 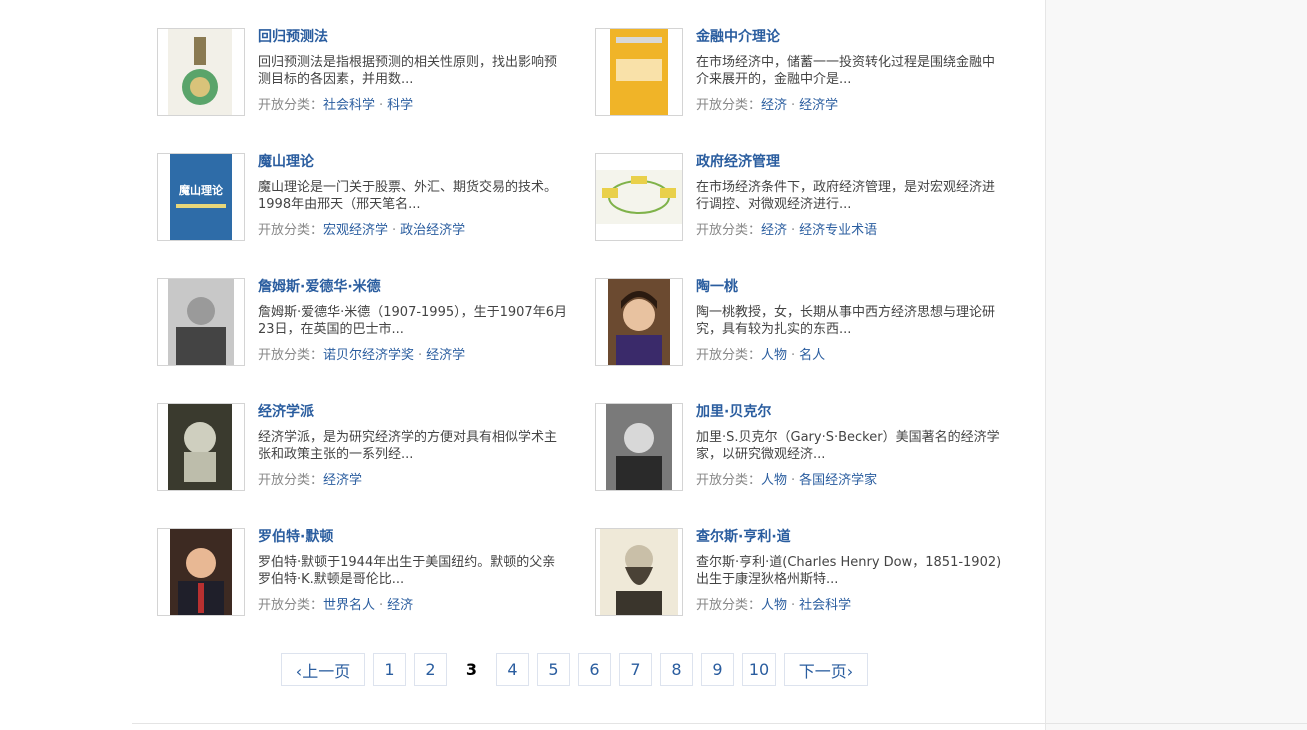 What do you see at coordinates (851, 412) in the screenshot?
I see `entry-title-link: 加里·贝克尔` at bounding box center [851, 412].